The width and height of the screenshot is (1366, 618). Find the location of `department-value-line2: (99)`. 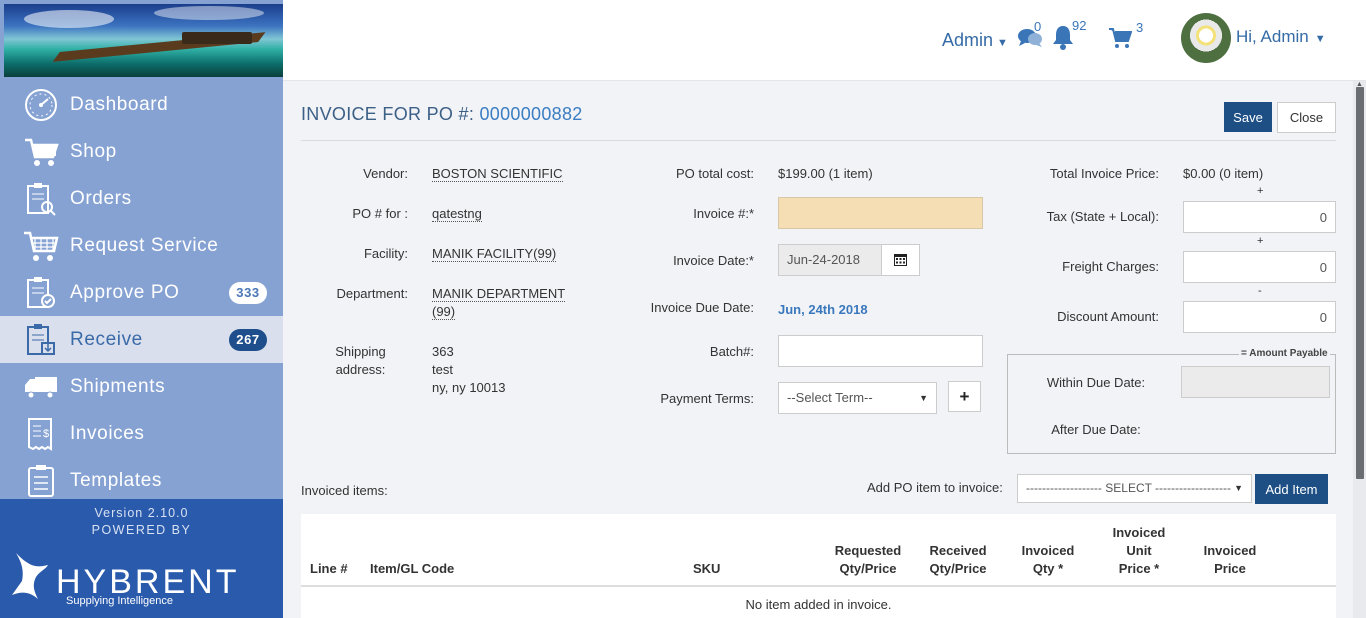

department-value-line2: (99) is located at coordinates (444, 312).